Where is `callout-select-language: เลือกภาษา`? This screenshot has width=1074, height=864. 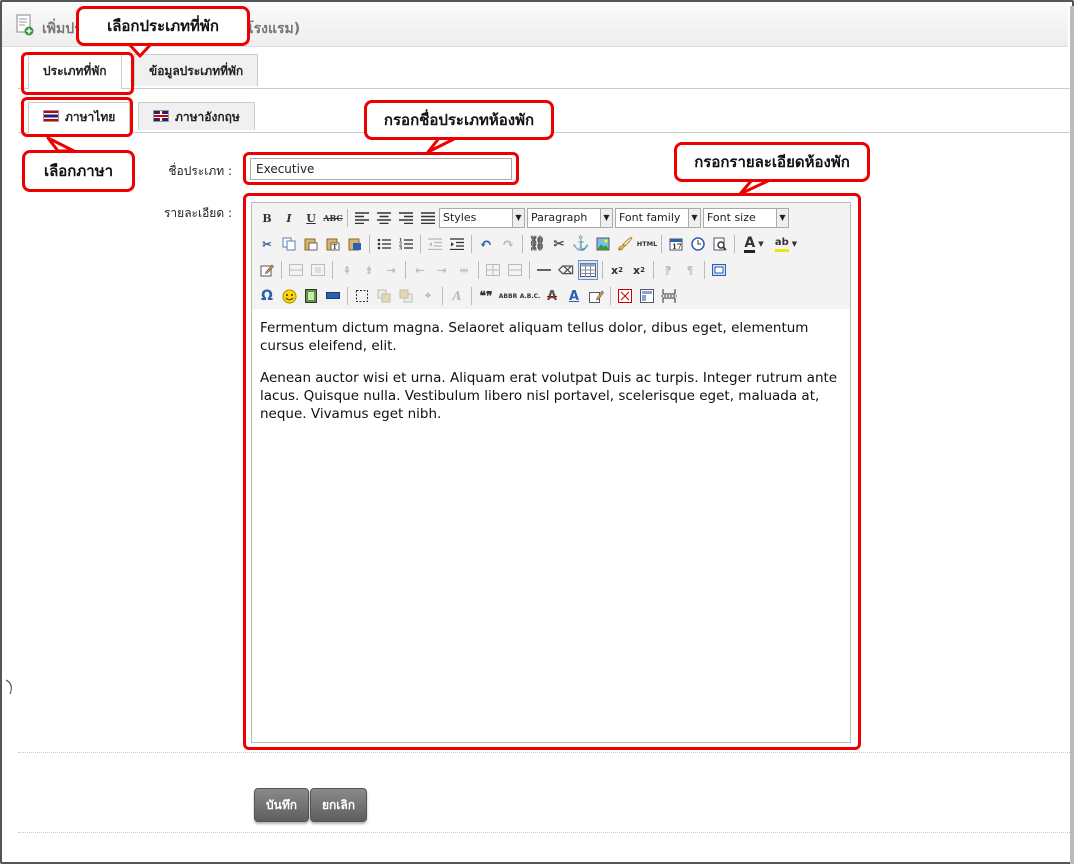
callout-select-language: เลือกภาษา is located at coordinates (78, 171).